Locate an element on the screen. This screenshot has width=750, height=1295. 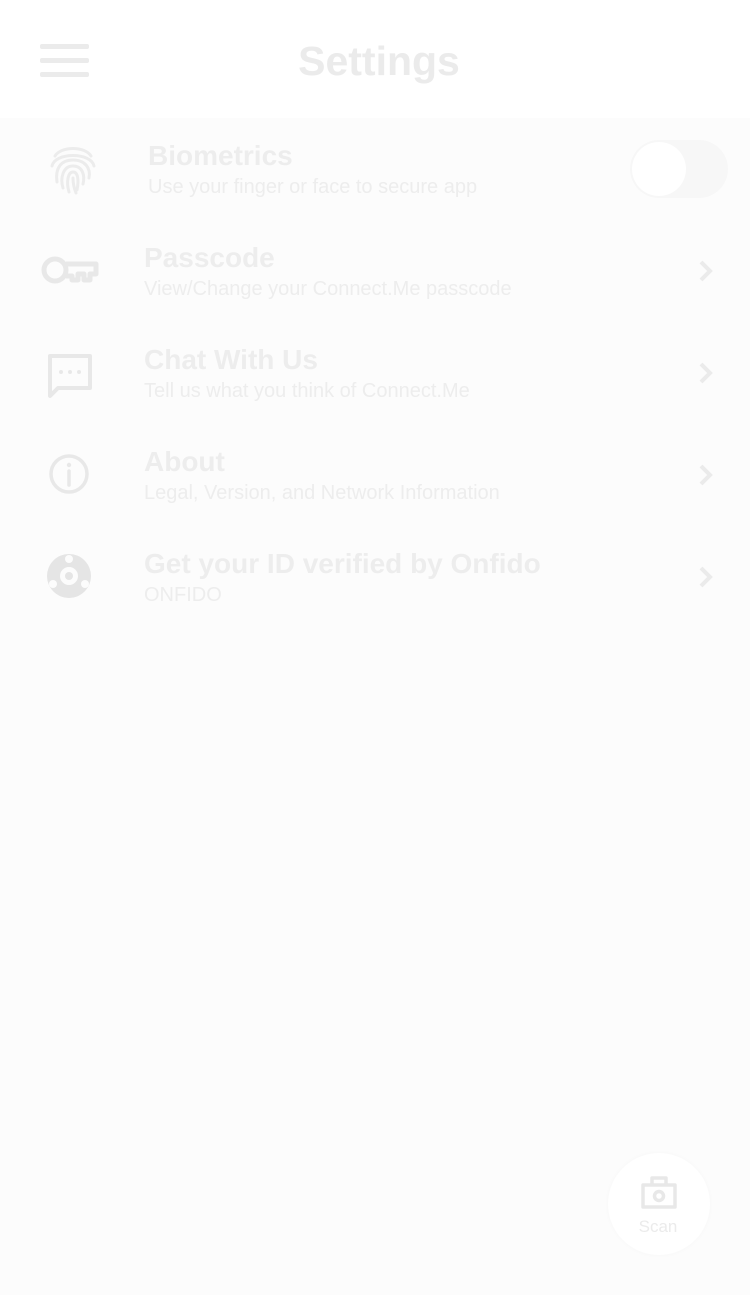
scan-button: Scan is located at coordinates (659, 1204).